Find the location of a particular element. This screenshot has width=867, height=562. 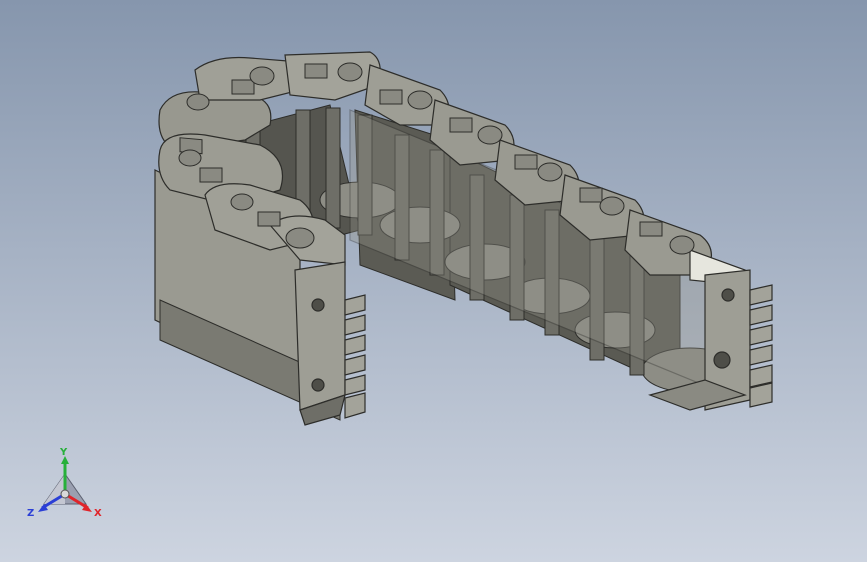

z-axis-label: Z is located at coordinates (30, 513).